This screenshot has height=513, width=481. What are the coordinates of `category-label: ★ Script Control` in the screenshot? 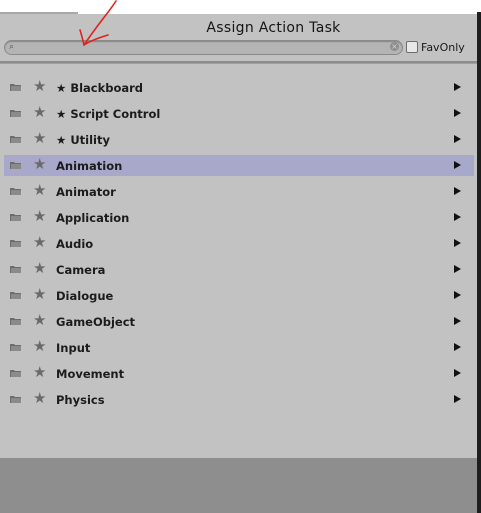 It's located at (108, 114).